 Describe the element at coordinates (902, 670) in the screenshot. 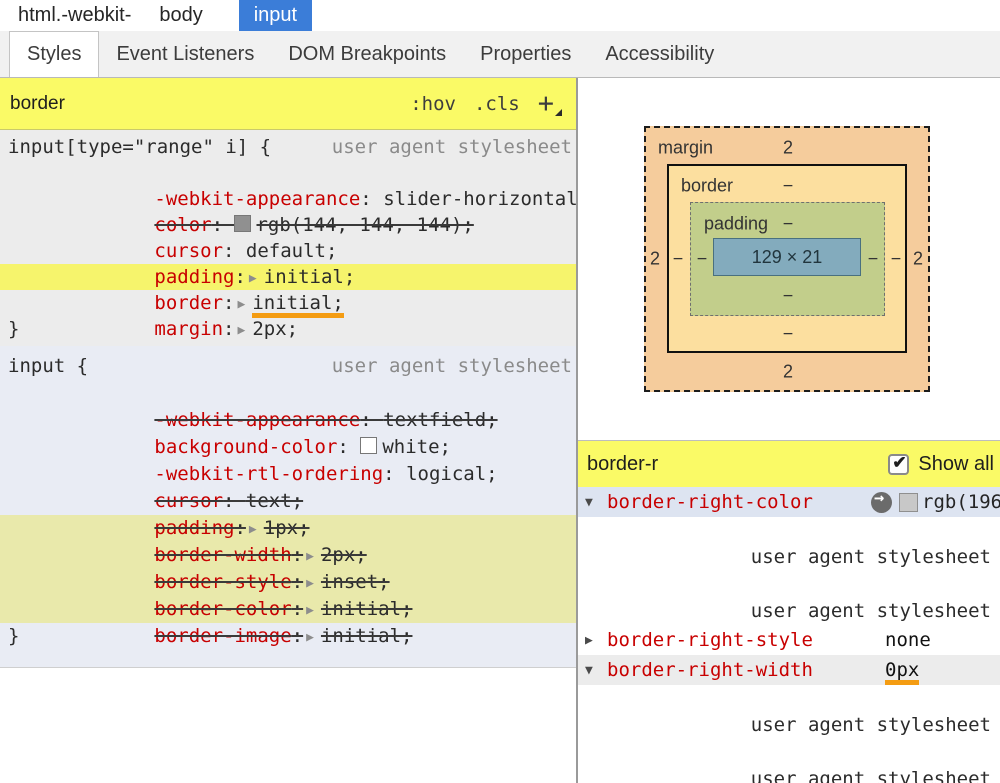

I see `computed-value: 0px` at that location.